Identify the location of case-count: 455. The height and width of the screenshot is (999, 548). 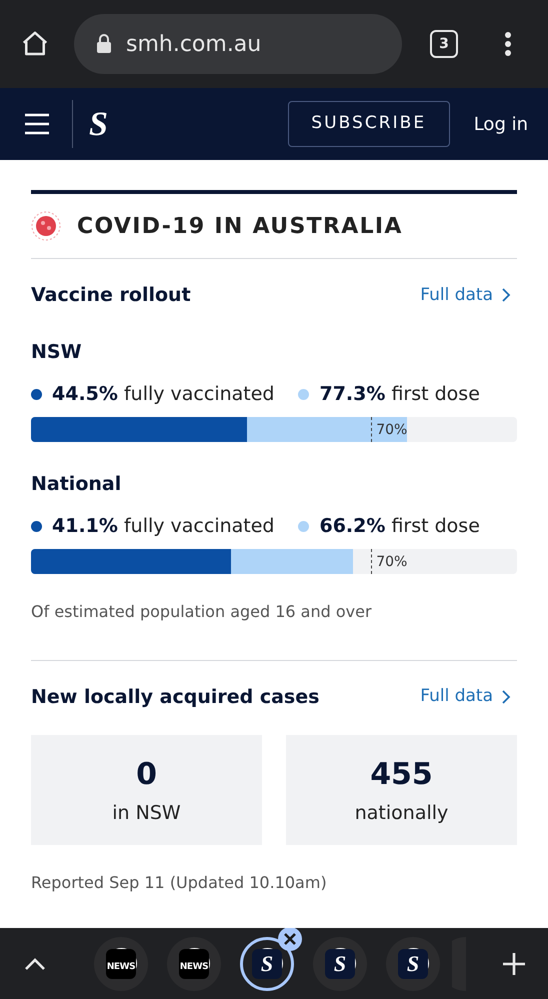
(401, 775).